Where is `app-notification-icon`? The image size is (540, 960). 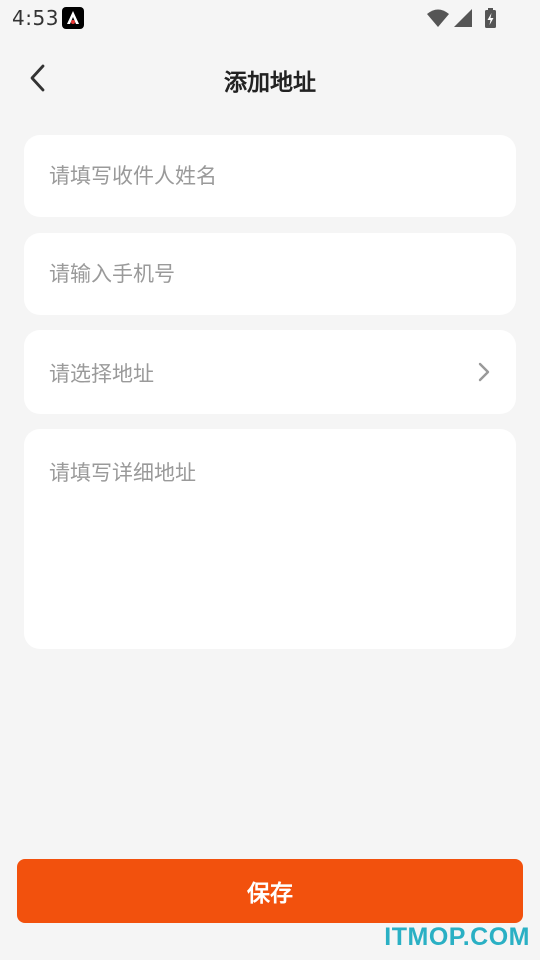
app-notification-icon is located at coordinates (73, 18).